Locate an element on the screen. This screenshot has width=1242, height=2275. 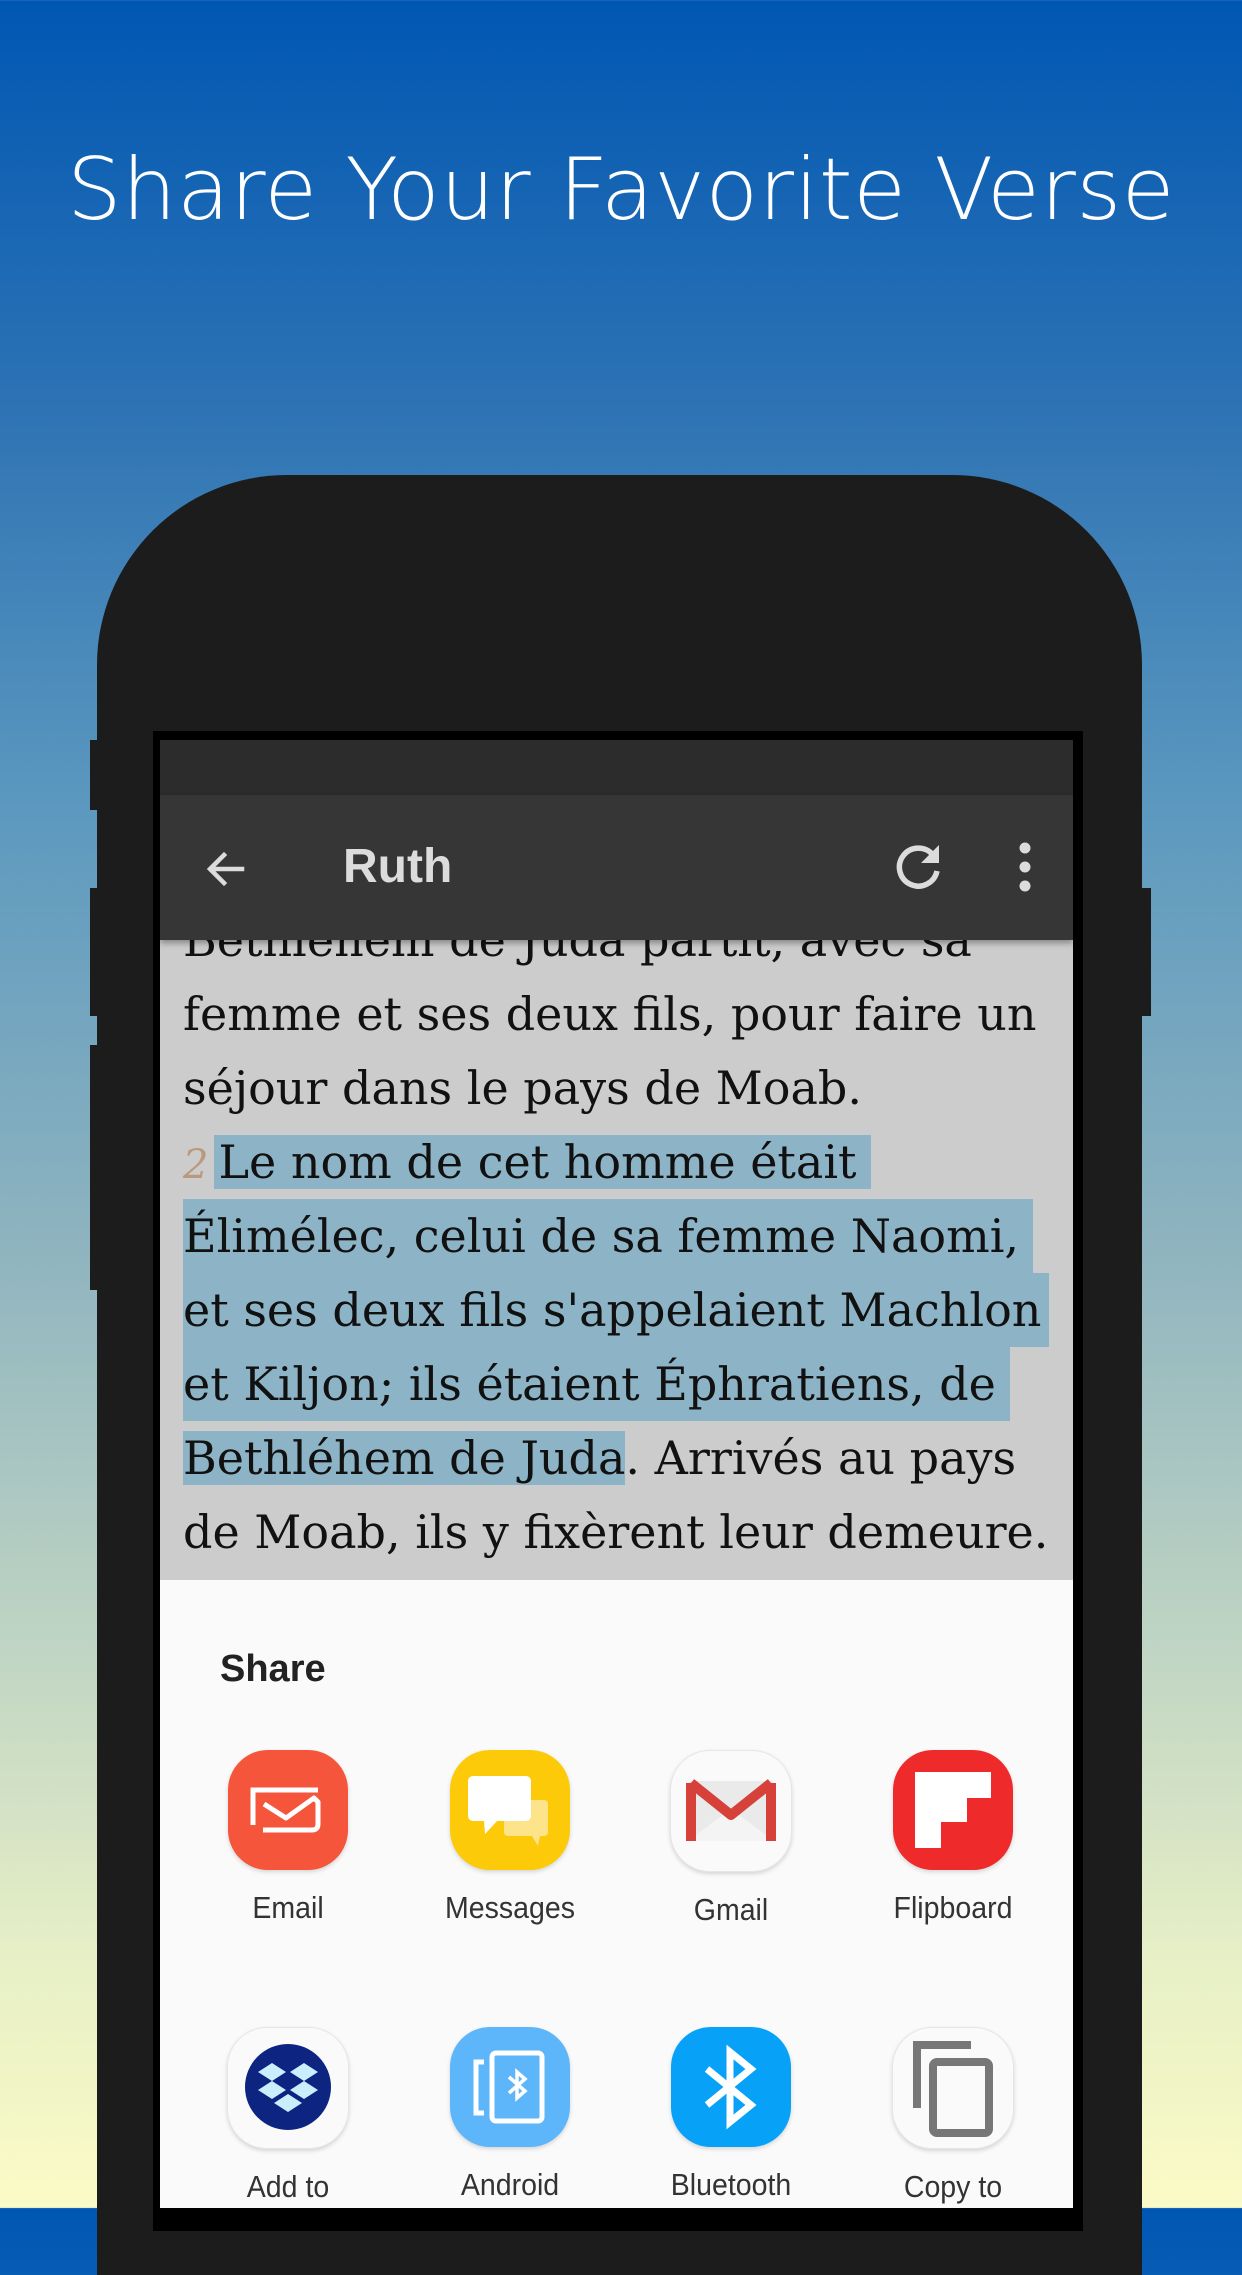
back-button is located at coordinates (226, 869).